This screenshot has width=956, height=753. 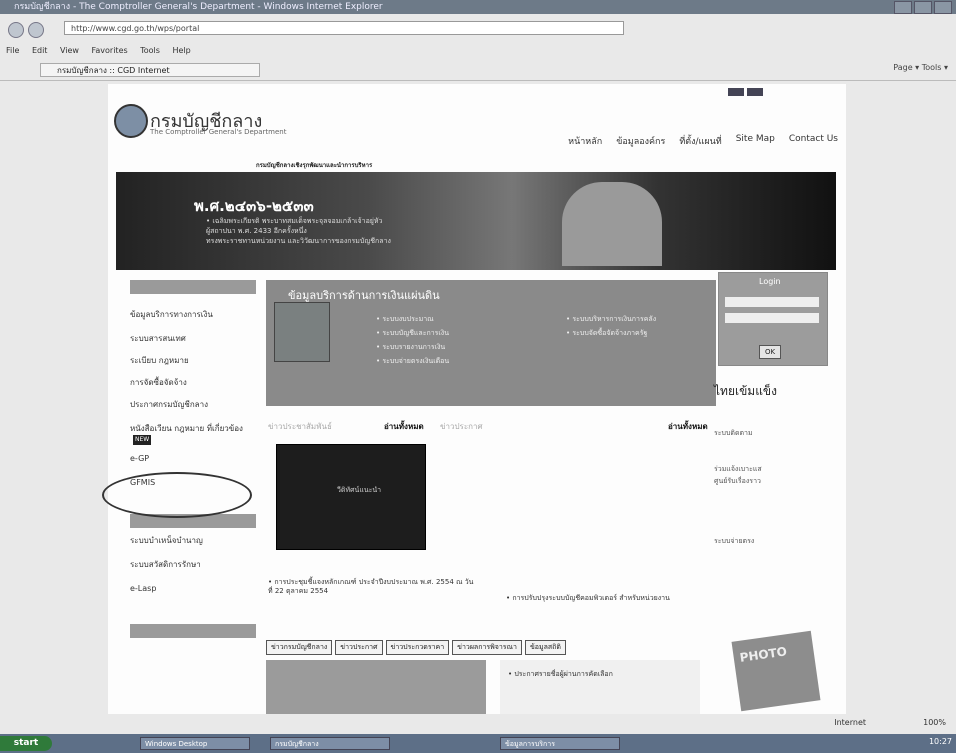 What do you see at coordinates (192, 565) in the screenshot?
I see `sidebar-item: ระบบสวัสดิการรักษา` at bounding box center [192, 565].